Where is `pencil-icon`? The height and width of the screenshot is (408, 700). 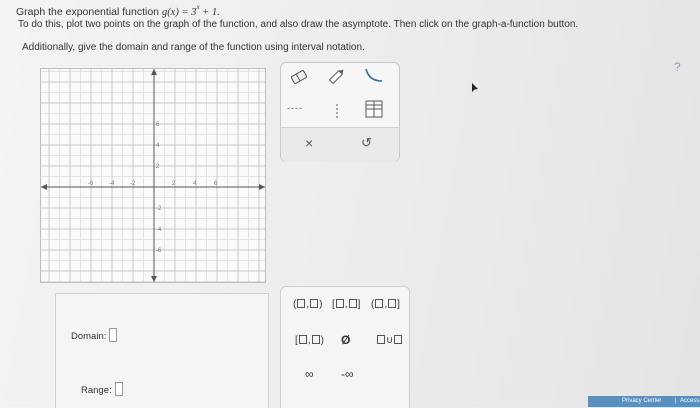 pencil-icon is located at coordinates (337, 76).